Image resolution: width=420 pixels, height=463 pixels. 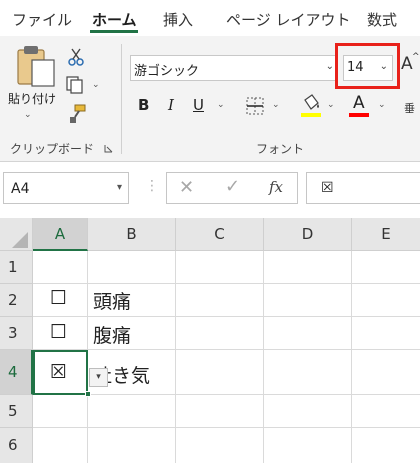 What do you see at coordinates (311, 106) in the screenshot?
I see `fill-color-icon` at bounding box center [311, 106].